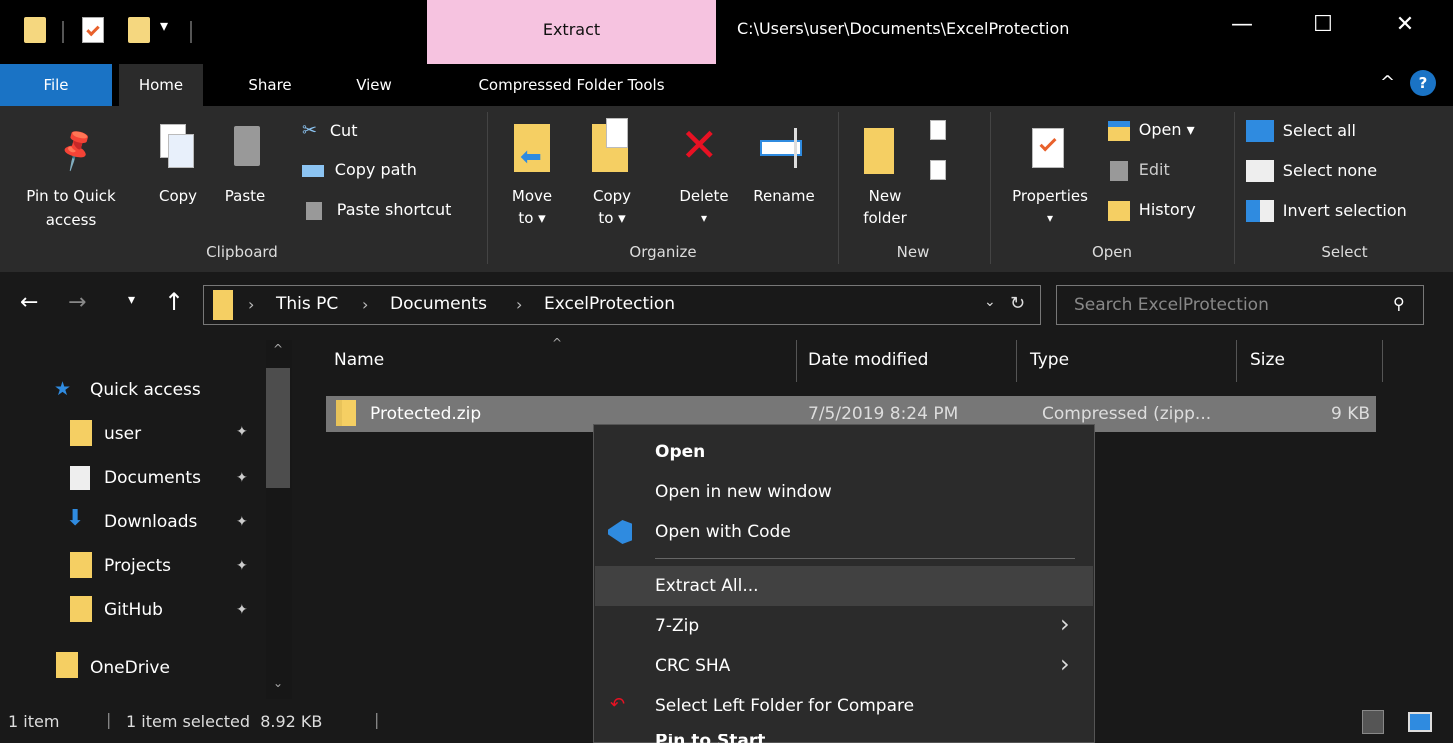  I want to click on details-view-icon, so click(1373, 722).